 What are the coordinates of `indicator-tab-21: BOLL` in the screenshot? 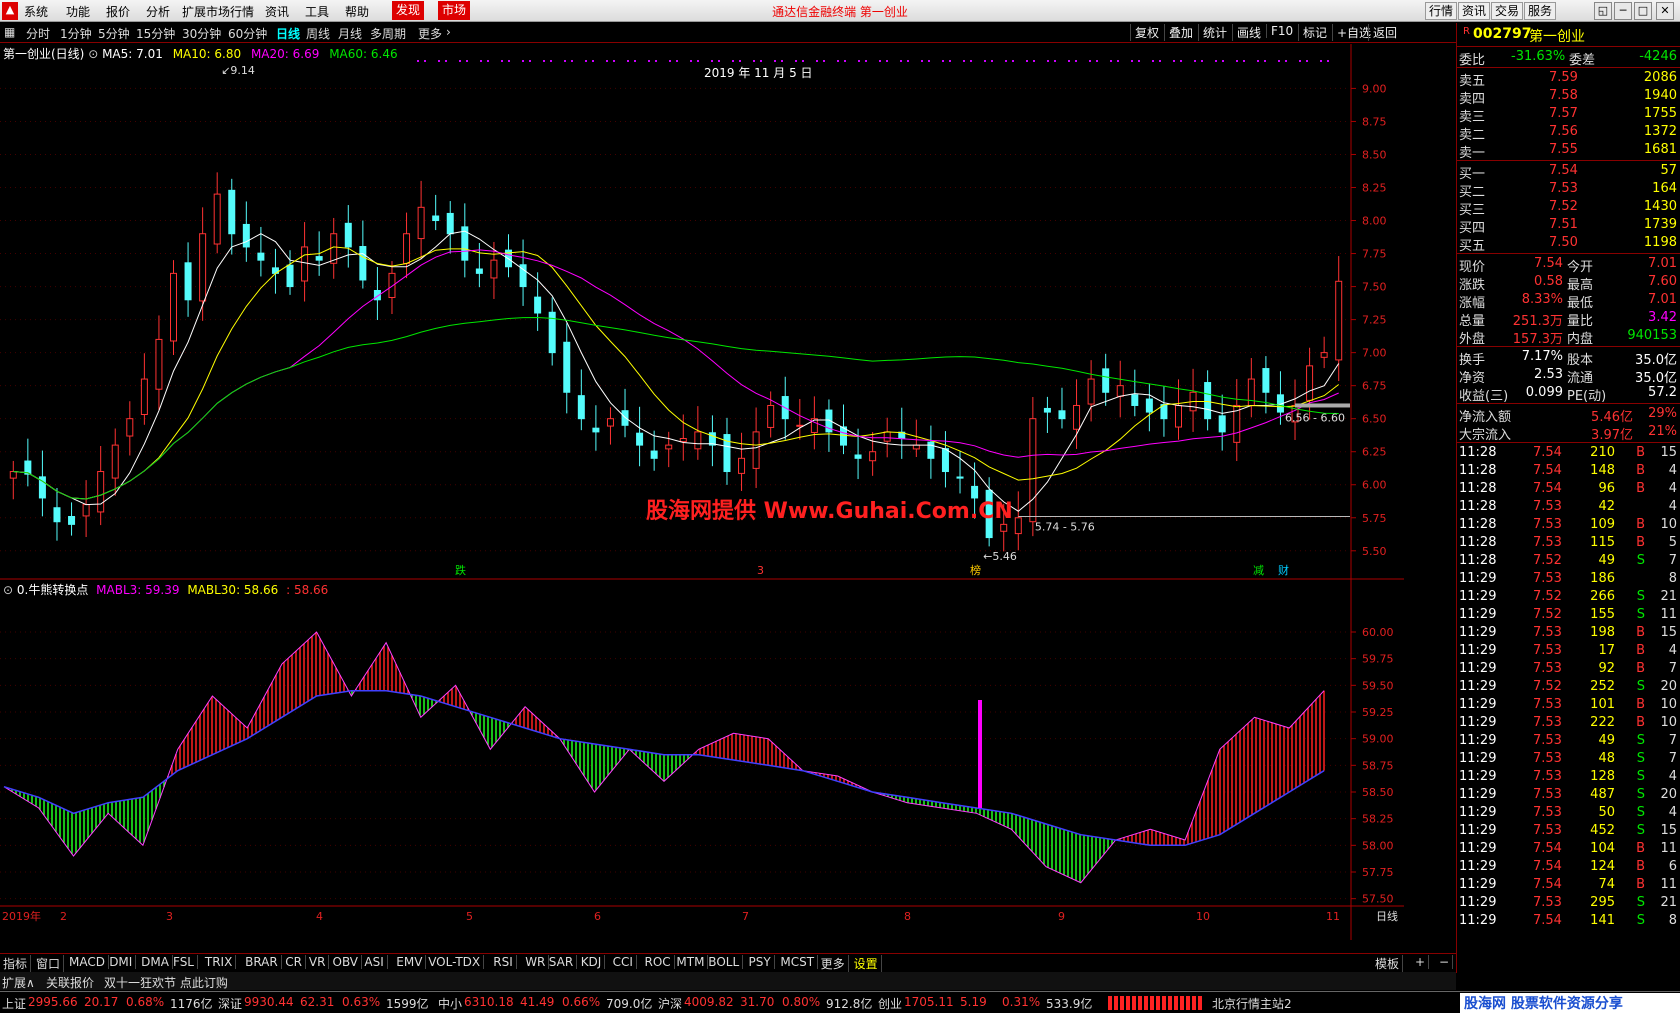 It's located at (724, 962).